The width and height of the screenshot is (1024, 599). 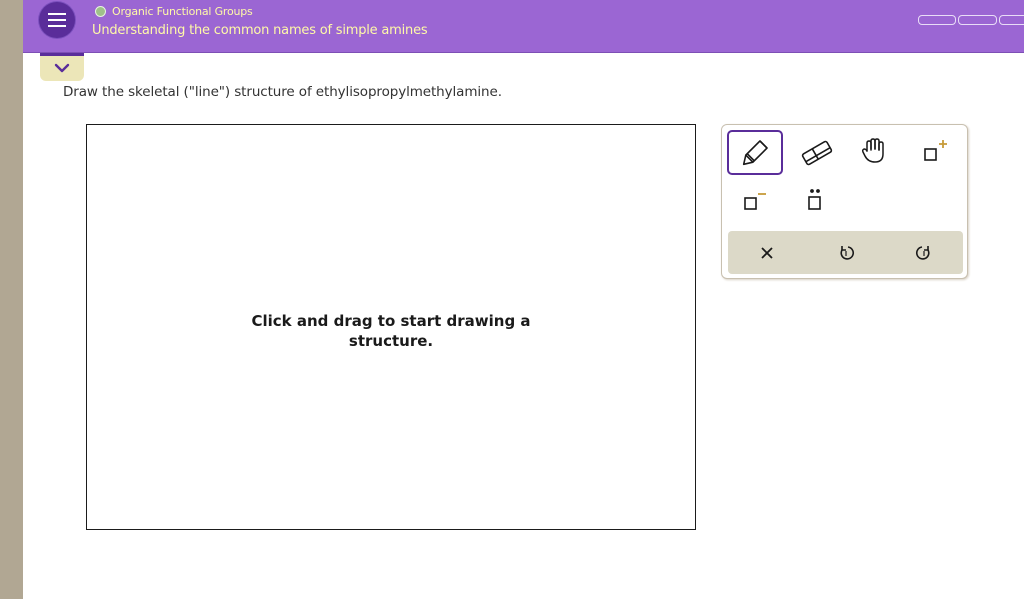 What do you see at coordinates (872, 150) in the screenshot?
I see `hand-icon` at bounding box center [872, 150].